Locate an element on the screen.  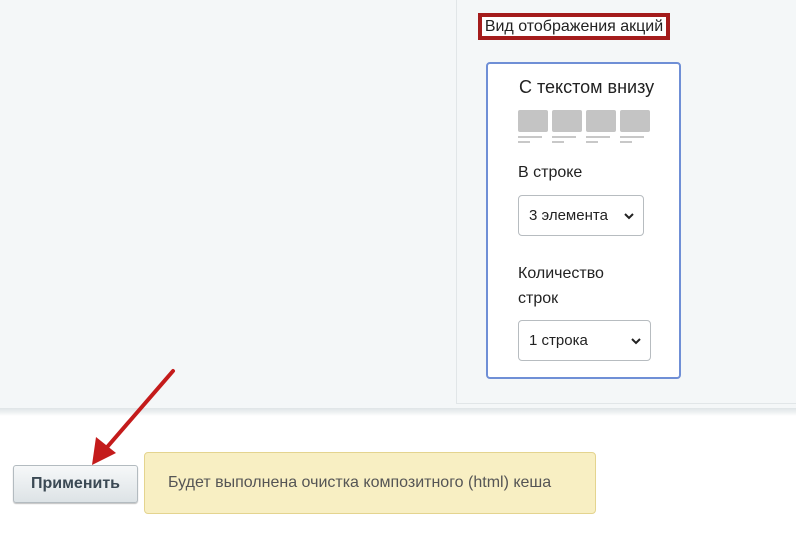
panel-heading: С текстом внизу is located at coordinates (587, 87).